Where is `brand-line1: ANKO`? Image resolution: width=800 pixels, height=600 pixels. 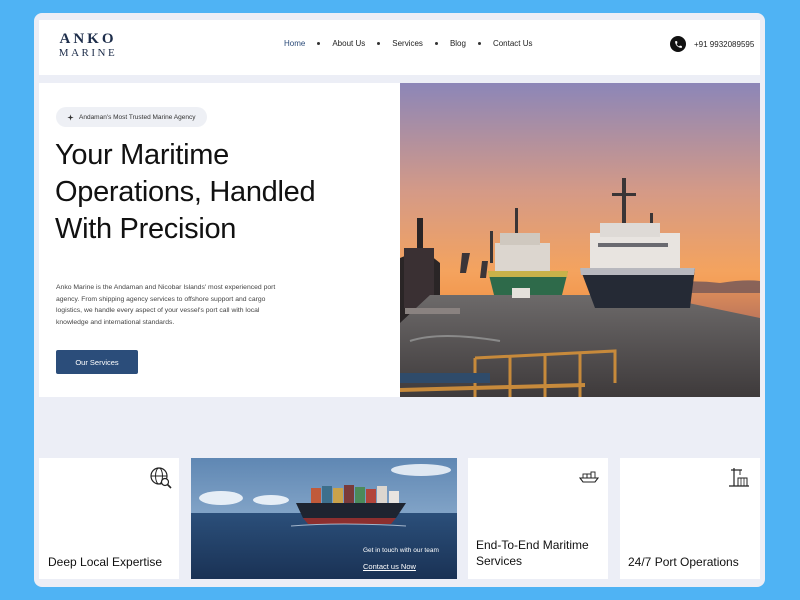
brand-line1: ANKO is located at coordinates (88, 39).